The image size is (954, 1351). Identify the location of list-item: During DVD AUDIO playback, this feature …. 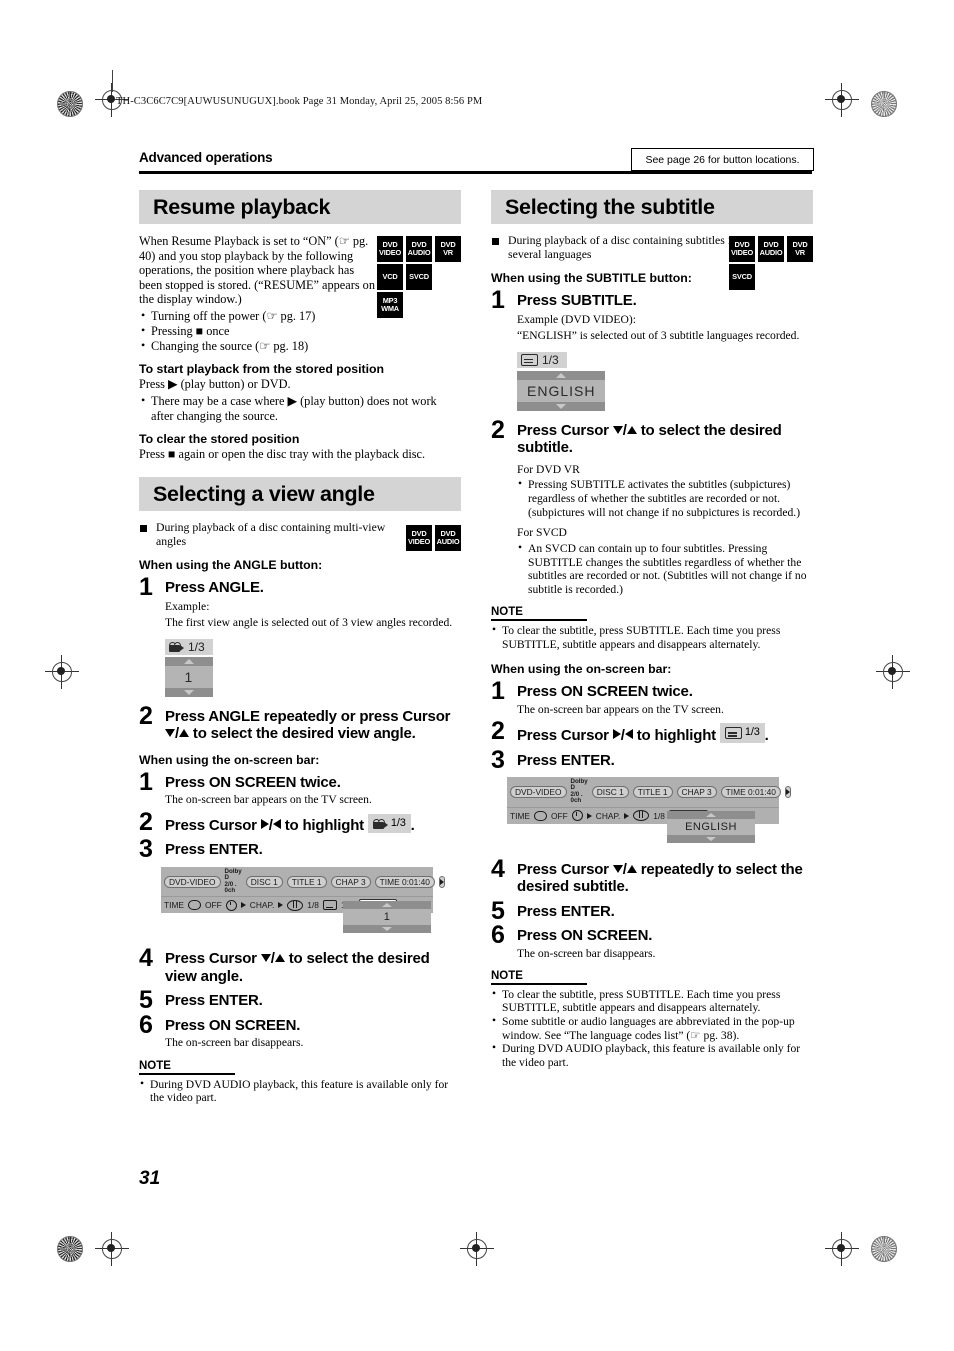
(652, 1055).